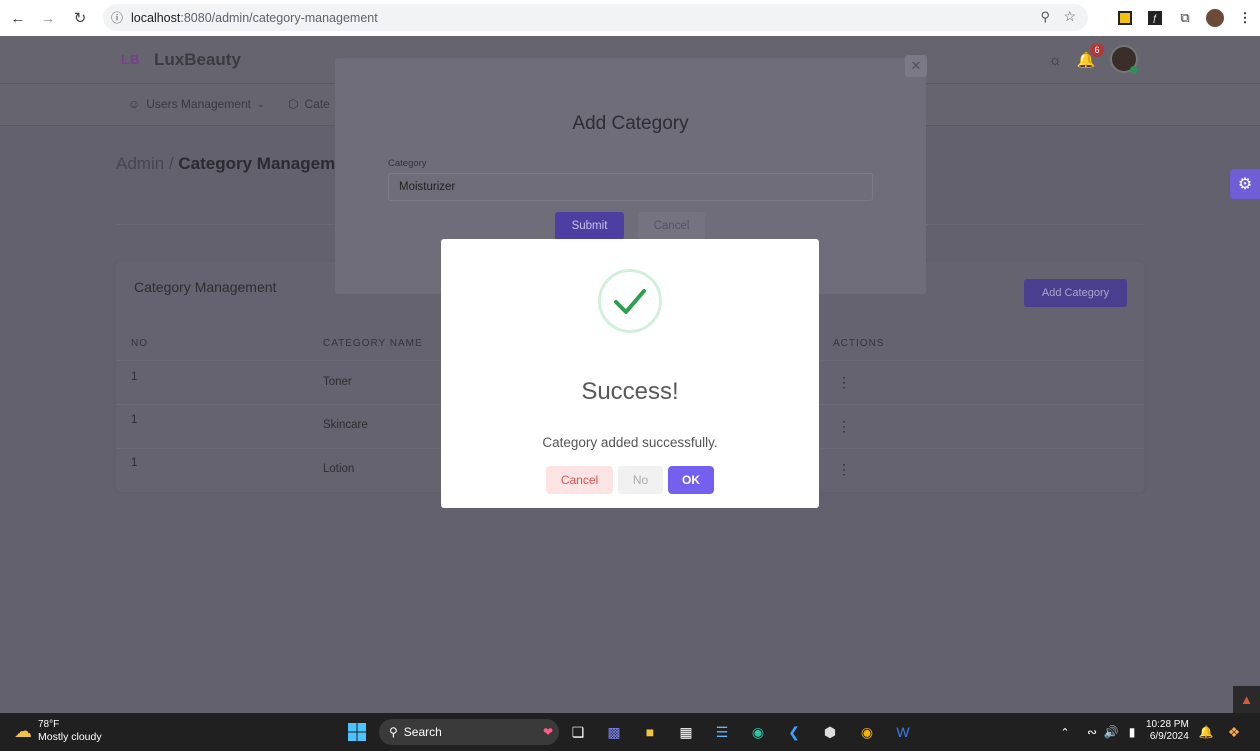 Image resolution: width=1260 pixels, height=751 pixels. What do you see at coordinates (254, 18) in the screenshot?
I see `url-text: localhost:8080/admin/category-management` at bounding box center [254, 18].